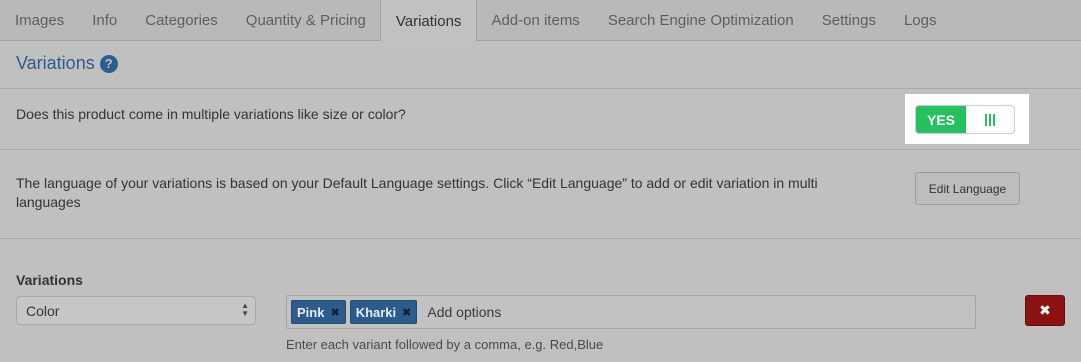 The image size is (1081, 362). Describe the element at coordinates (920, 20) in the screenshot. I see `tab-logs: Logs` at that location.